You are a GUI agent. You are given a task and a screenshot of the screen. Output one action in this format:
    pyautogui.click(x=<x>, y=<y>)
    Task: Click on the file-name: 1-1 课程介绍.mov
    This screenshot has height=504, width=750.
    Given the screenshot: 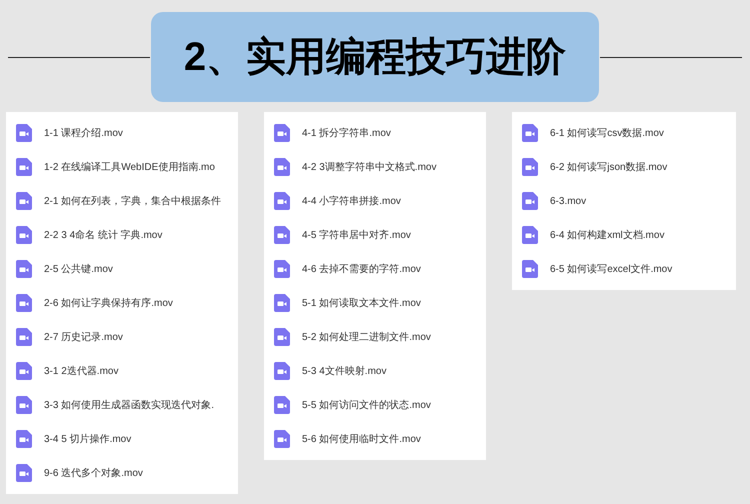 What is the action you would take?
    pyautogui.click(x=83, y=133)
    